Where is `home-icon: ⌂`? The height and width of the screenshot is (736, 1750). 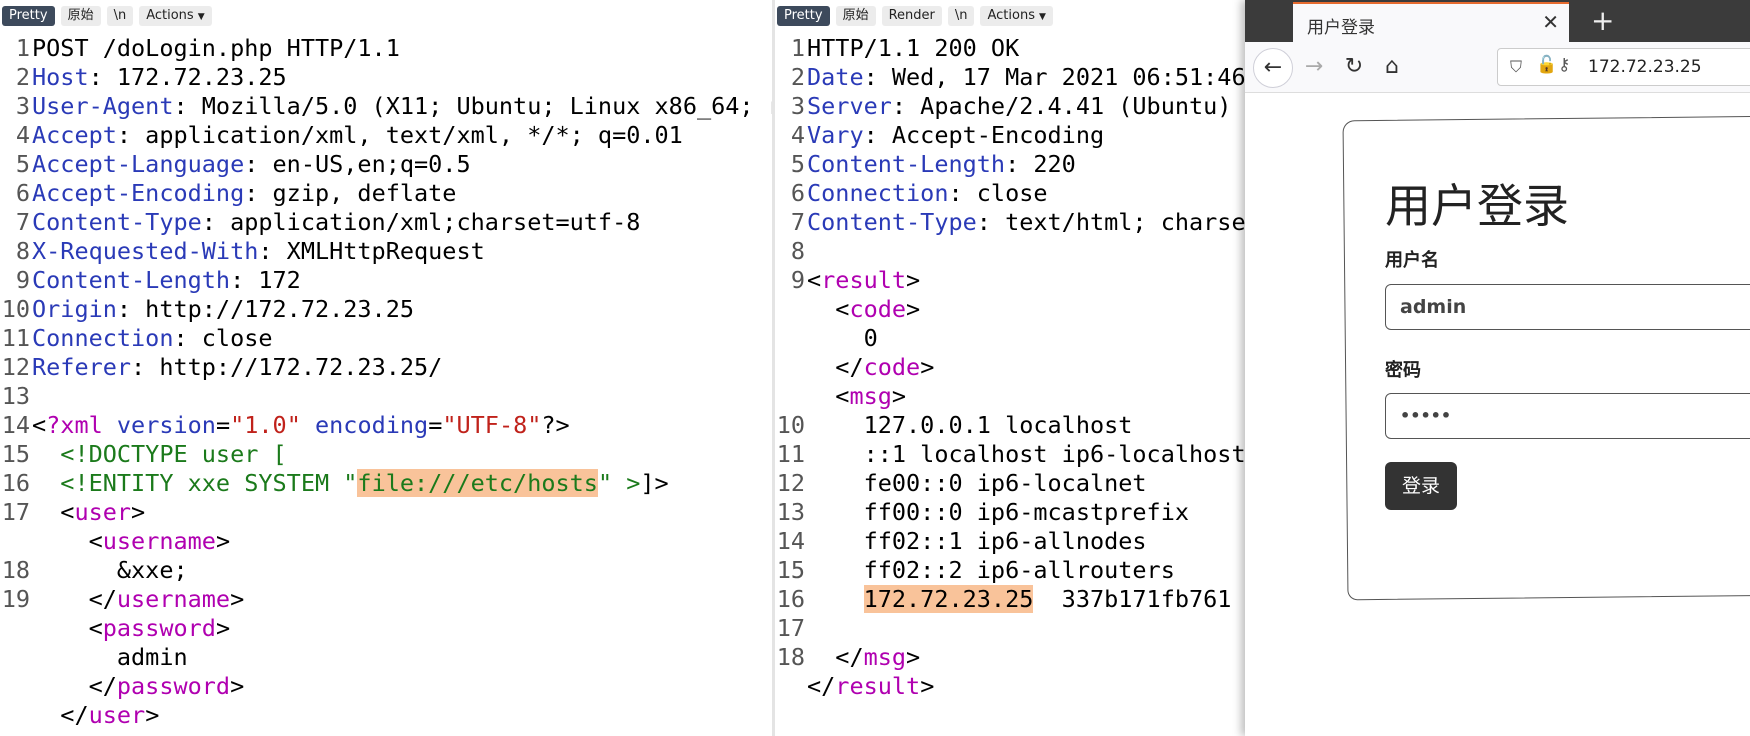 home-icon: ⌂ is located at coordinates (1392, 67).